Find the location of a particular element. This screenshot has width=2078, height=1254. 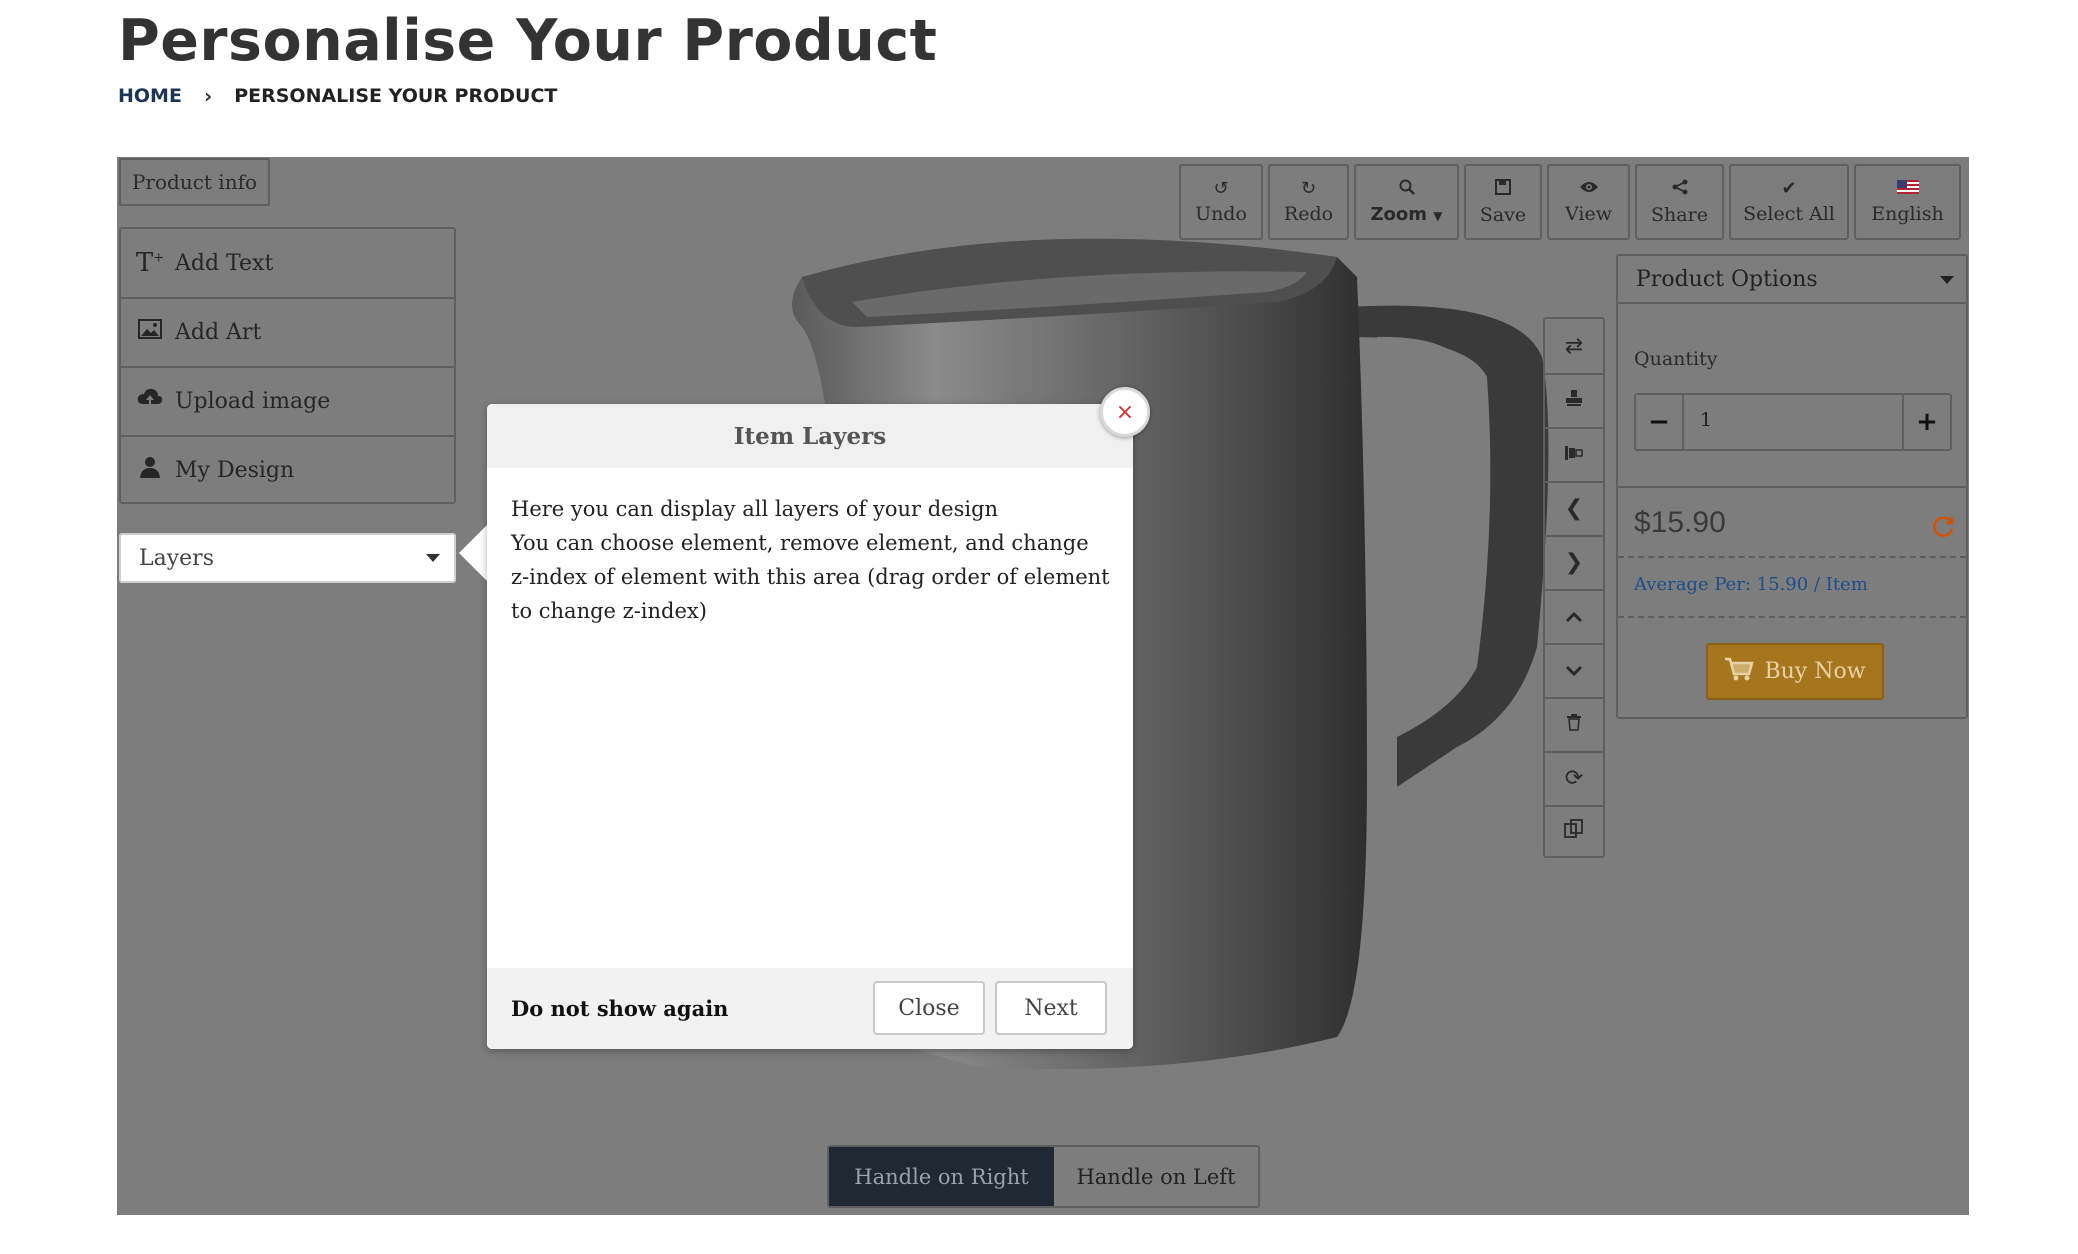

quantity-input: 1 is located at coordinates (1706, 420).